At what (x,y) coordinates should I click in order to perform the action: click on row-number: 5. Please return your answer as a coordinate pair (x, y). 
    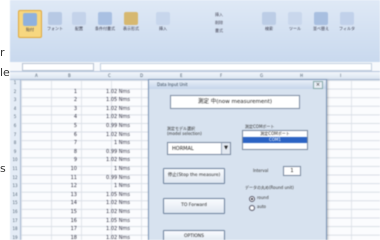
    Looking at the image, I should click on (15, 116).